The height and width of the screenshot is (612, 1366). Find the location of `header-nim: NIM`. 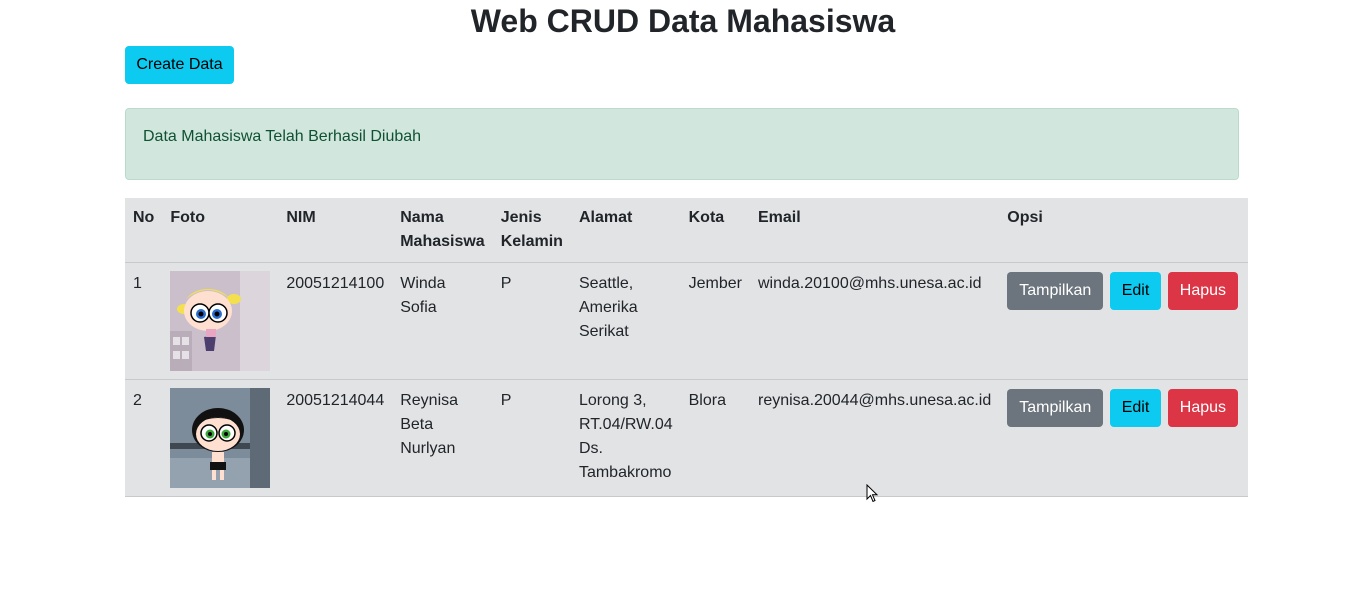

header-nim: NIM is located at coordinates (335, 230).